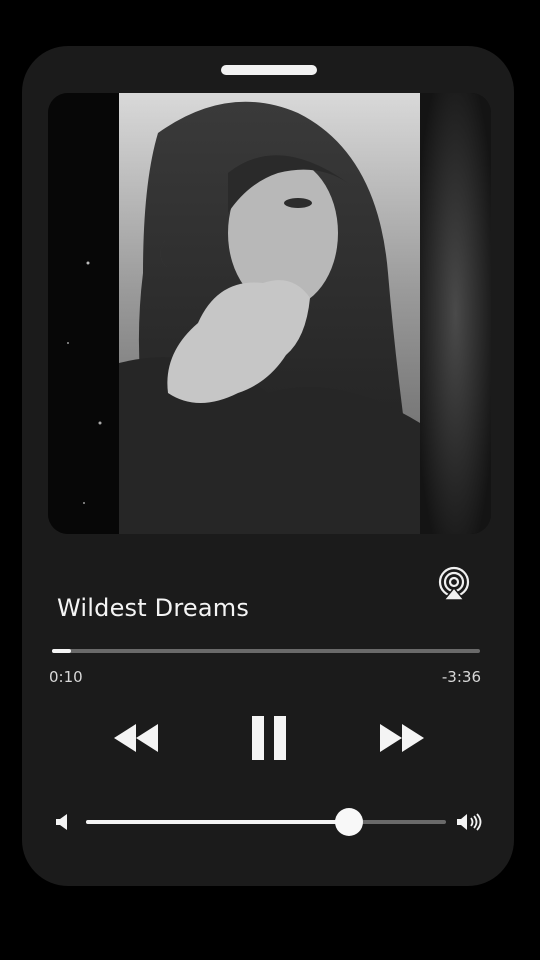 The width and height of the screenshot is (540, 960). I want to click on volume-high-icon, so click(469, 822).